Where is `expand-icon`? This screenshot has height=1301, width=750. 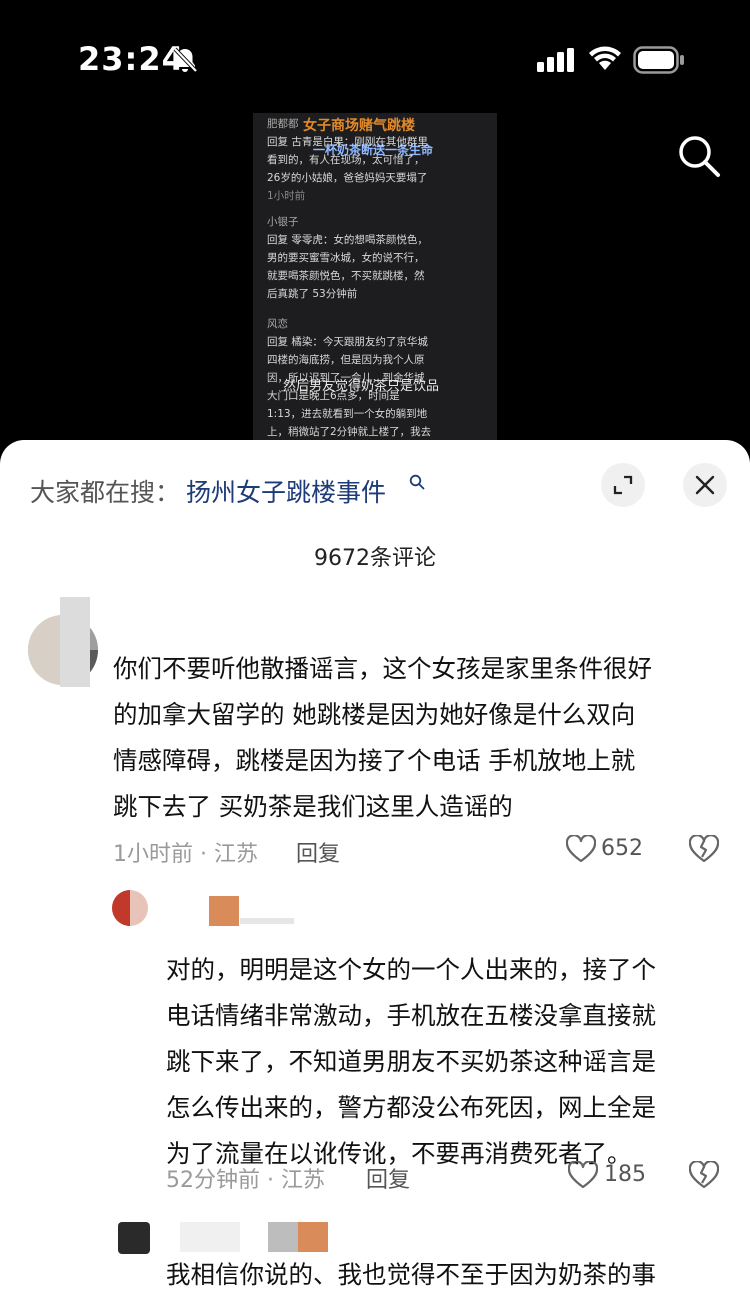
expand-icon is located at coordinates (623, 485).